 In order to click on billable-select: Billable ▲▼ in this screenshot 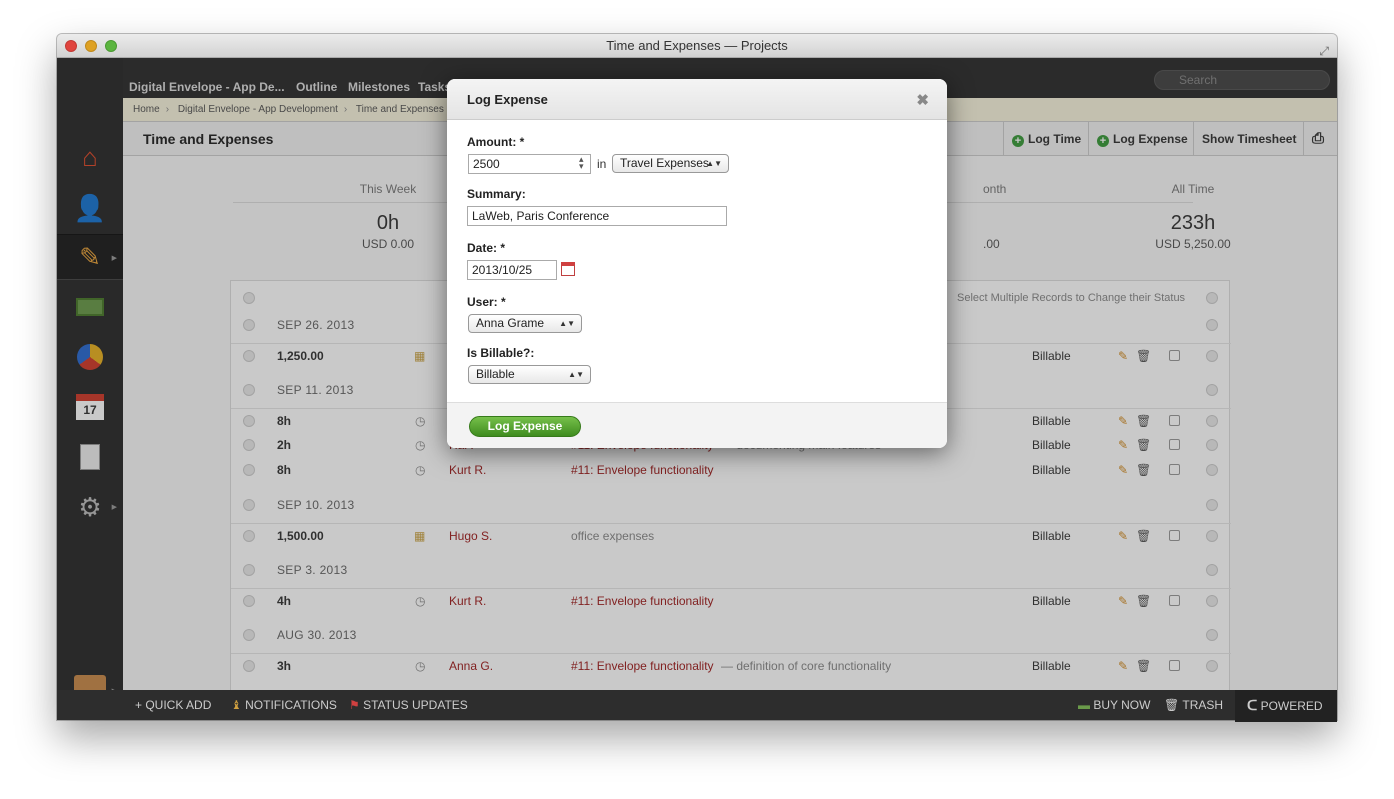, I will do `click(529, 374)`.